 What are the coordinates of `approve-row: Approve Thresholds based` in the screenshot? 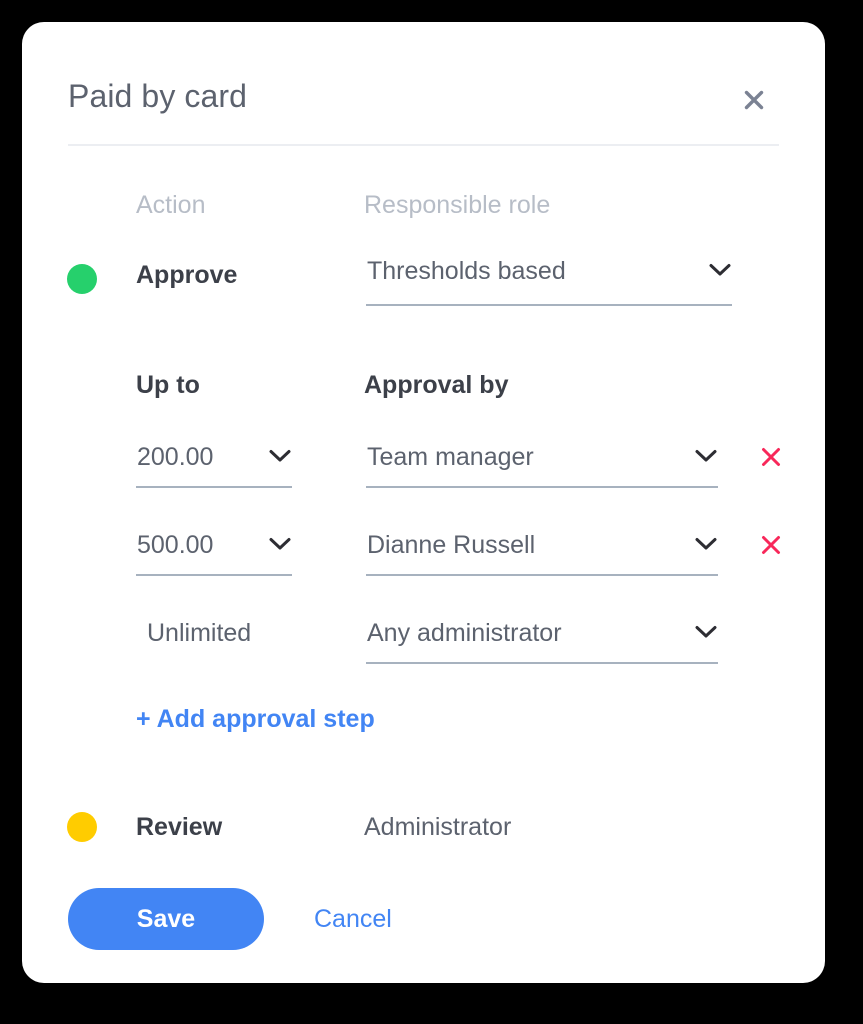 It's located at (423, 284).